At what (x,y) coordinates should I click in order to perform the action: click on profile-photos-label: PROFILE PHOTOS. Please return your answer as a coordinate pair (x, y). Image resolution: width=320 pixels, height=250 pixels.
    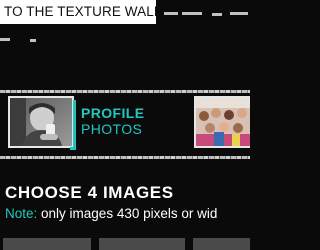
    Looking at the image, I should click on (112, 121).